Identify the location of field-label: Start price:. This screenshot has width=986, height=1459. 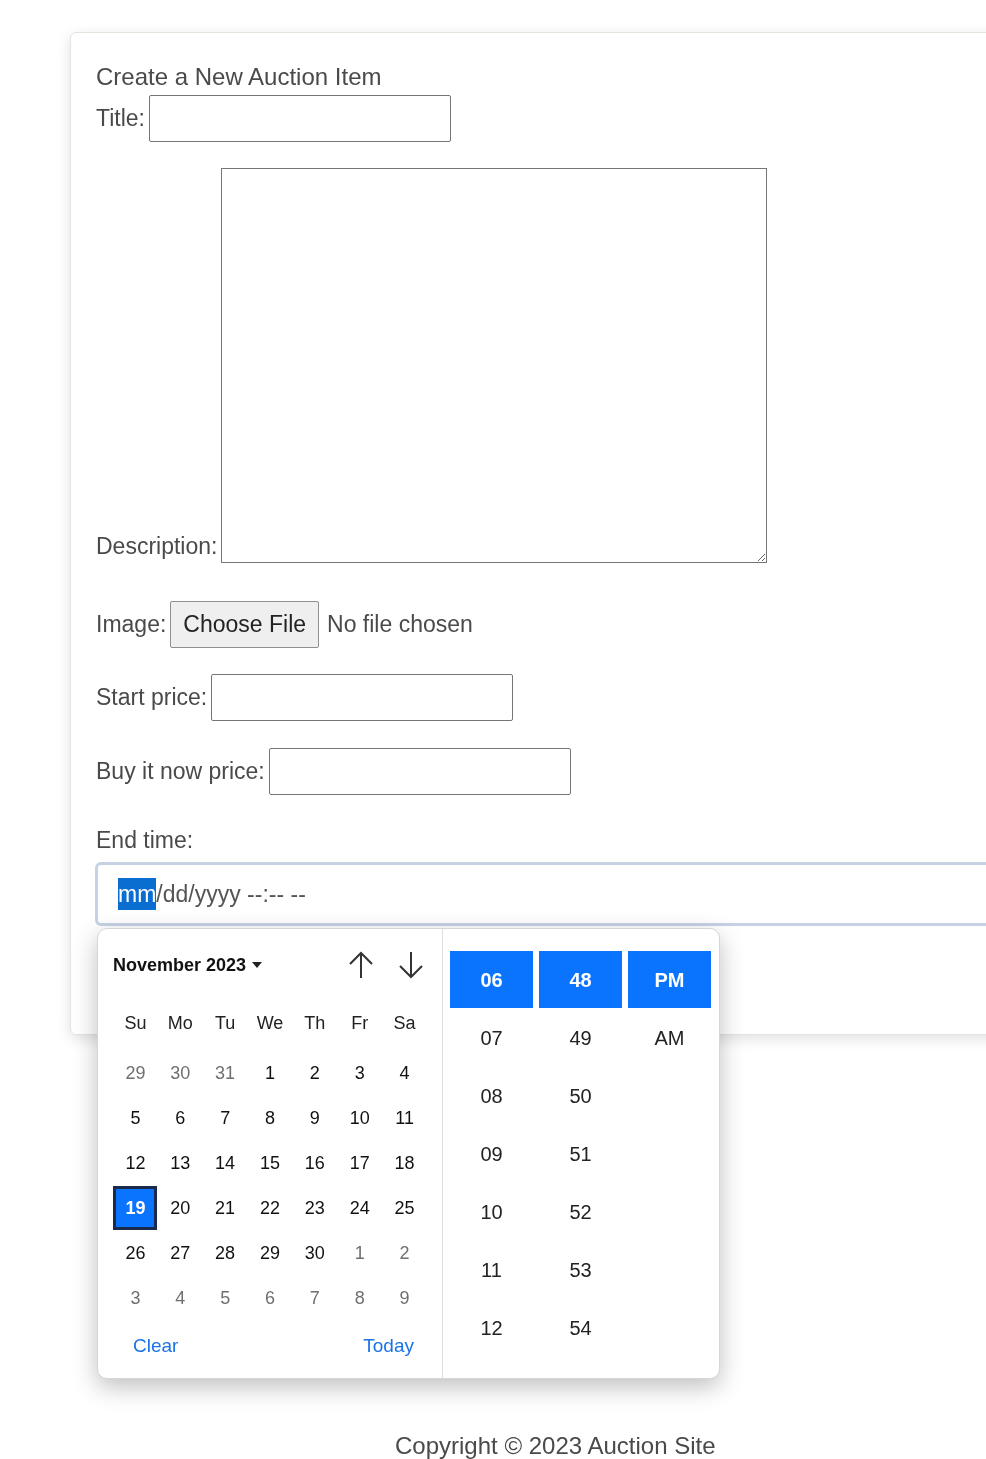
(152, 698).